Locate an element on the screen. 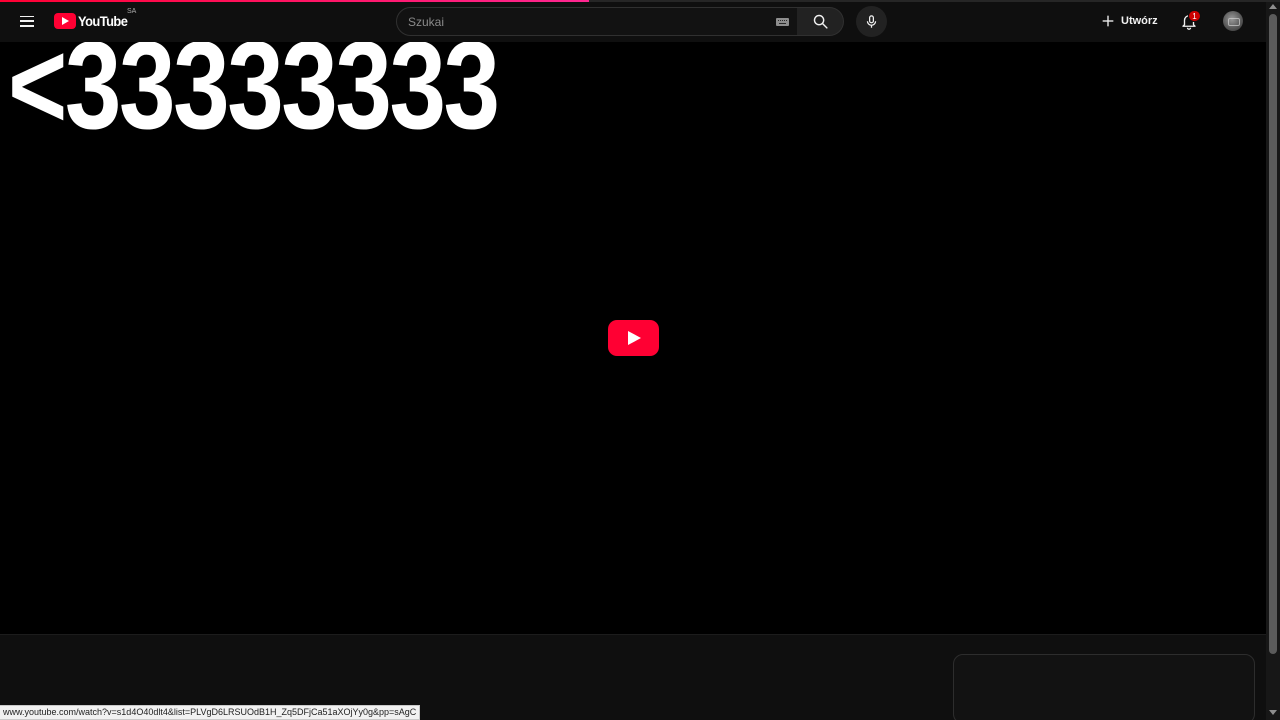 This screenshot has height=720, width=1280. plus-icon is located at coordinates (1108, 21).